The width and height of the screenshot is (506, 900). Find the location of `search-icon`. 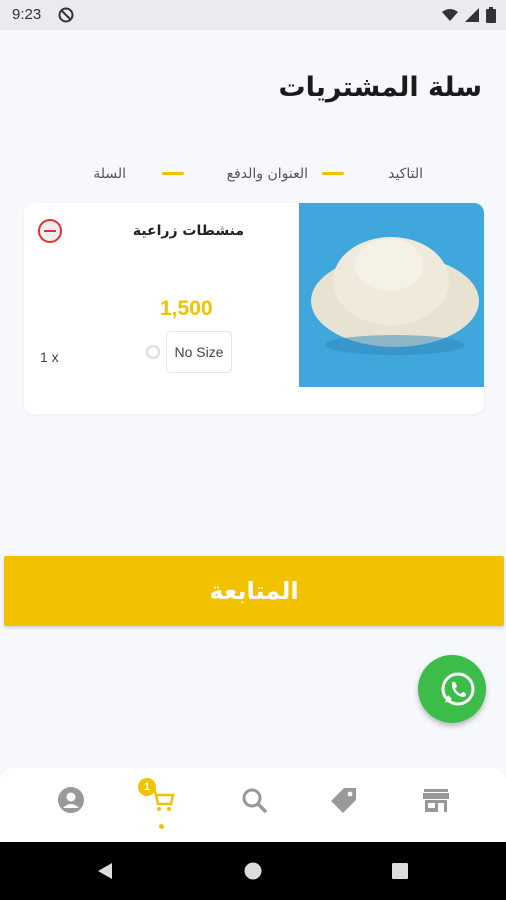

search-icon is located at coordinates (254, 800).